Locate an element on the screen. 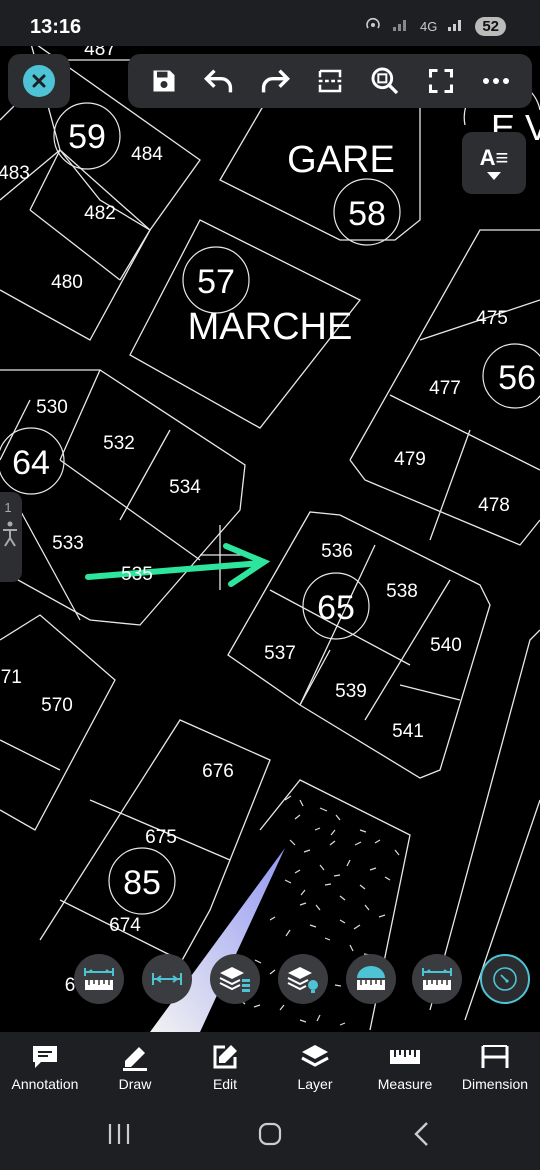  tab-draw: Draw is located at coordinates (135, 1067).